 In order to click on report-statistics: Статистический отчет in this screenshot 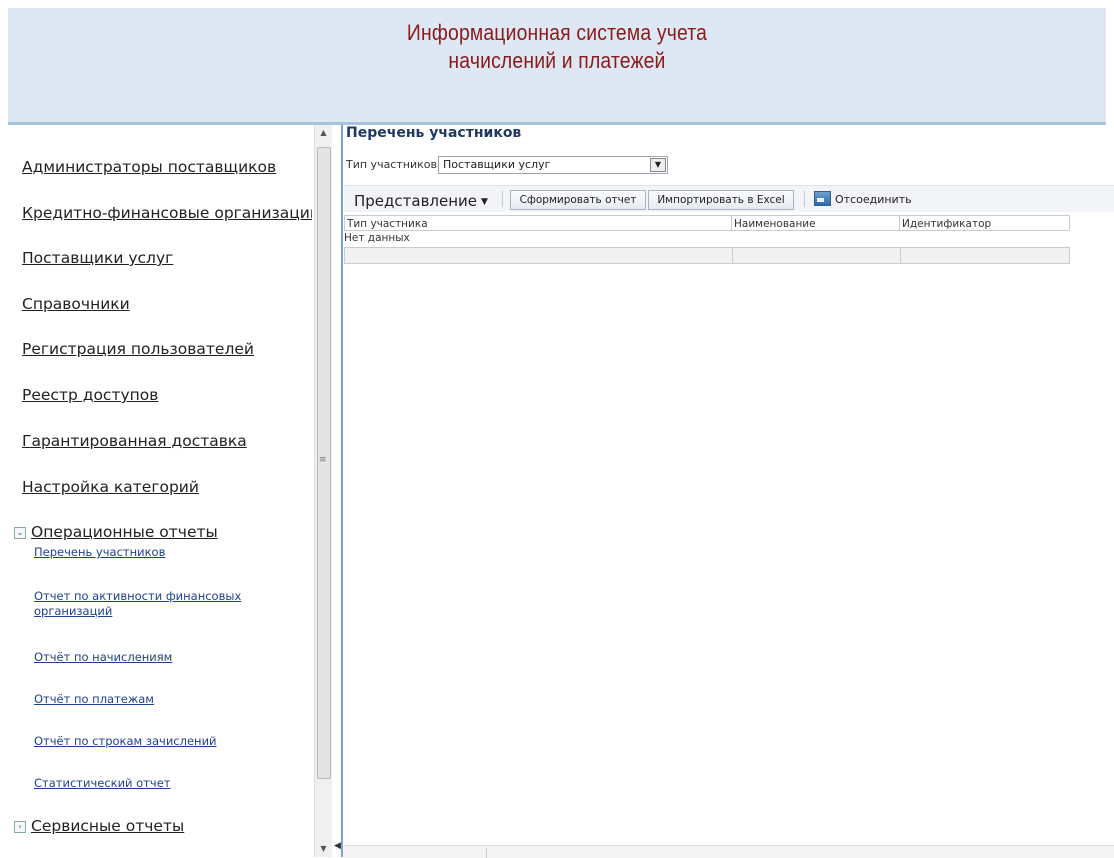, I will do `click(102, 783)`.